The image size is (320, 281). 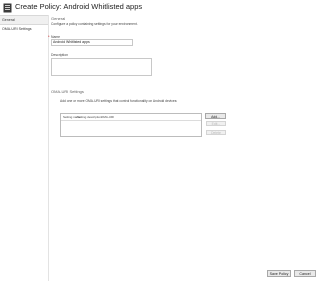 I want to click on oma-uri-table: Setting name Setting description OMA-URI, so click(x=131, y=125).